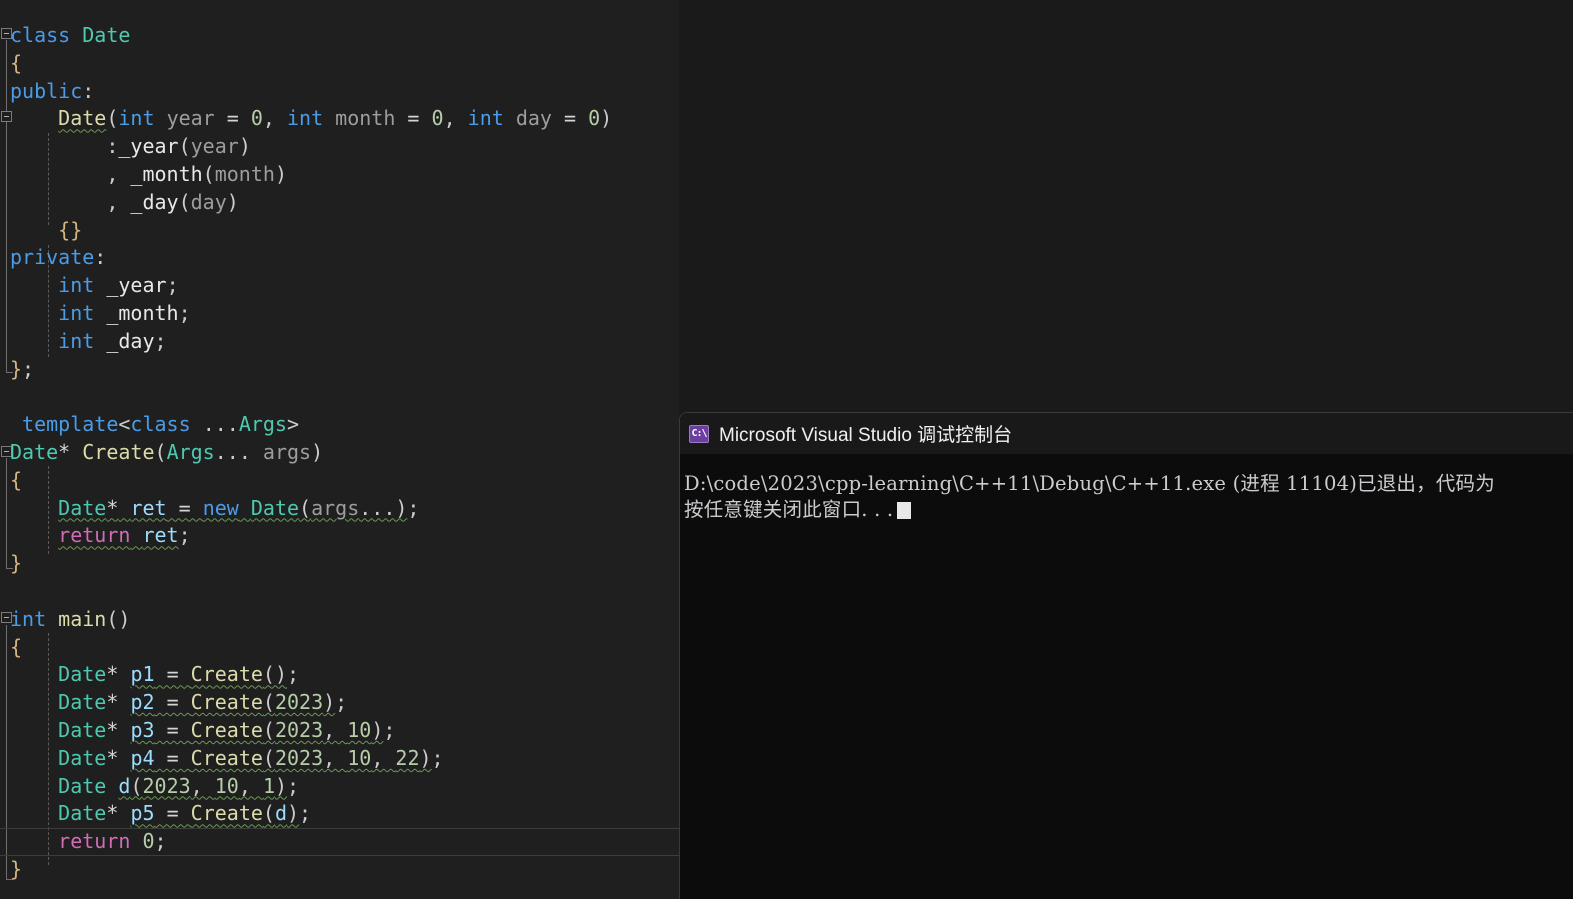 This screenshot has height=899, width=1573. What do you see at coordinates (866, 435) in the screenshot?
I see `console-window-title: Microsoft Visual Studio 调试控制台` at bounding box center [866, 435].